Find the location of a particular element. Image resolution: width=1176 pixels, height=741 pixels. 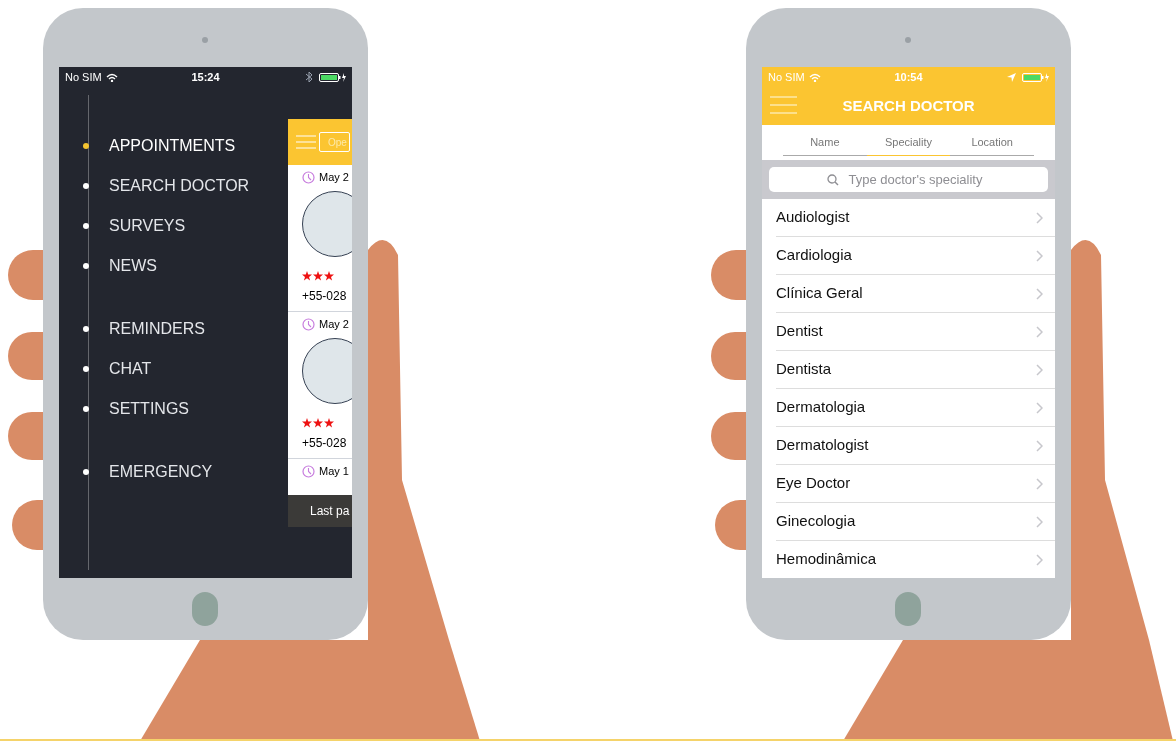

menu-item: SURVEYS is located at coordinates (147, 226).